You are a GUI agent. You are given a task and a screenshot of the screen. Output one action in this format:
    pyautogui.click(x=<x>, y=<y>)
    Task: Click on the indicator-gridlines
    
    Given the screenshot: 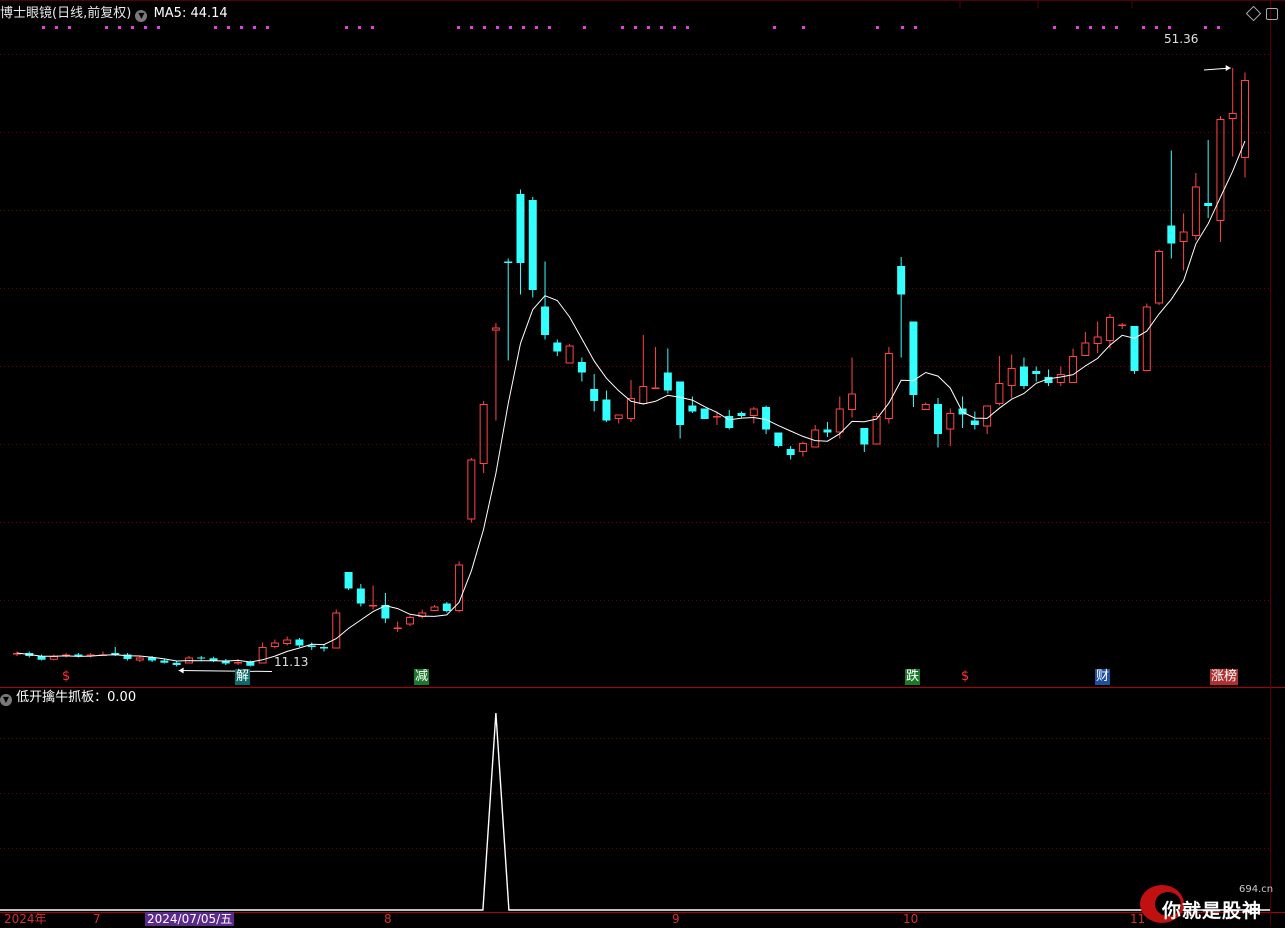 What is the action you would take?
    pyautogui.click(x=635, y=793)
    